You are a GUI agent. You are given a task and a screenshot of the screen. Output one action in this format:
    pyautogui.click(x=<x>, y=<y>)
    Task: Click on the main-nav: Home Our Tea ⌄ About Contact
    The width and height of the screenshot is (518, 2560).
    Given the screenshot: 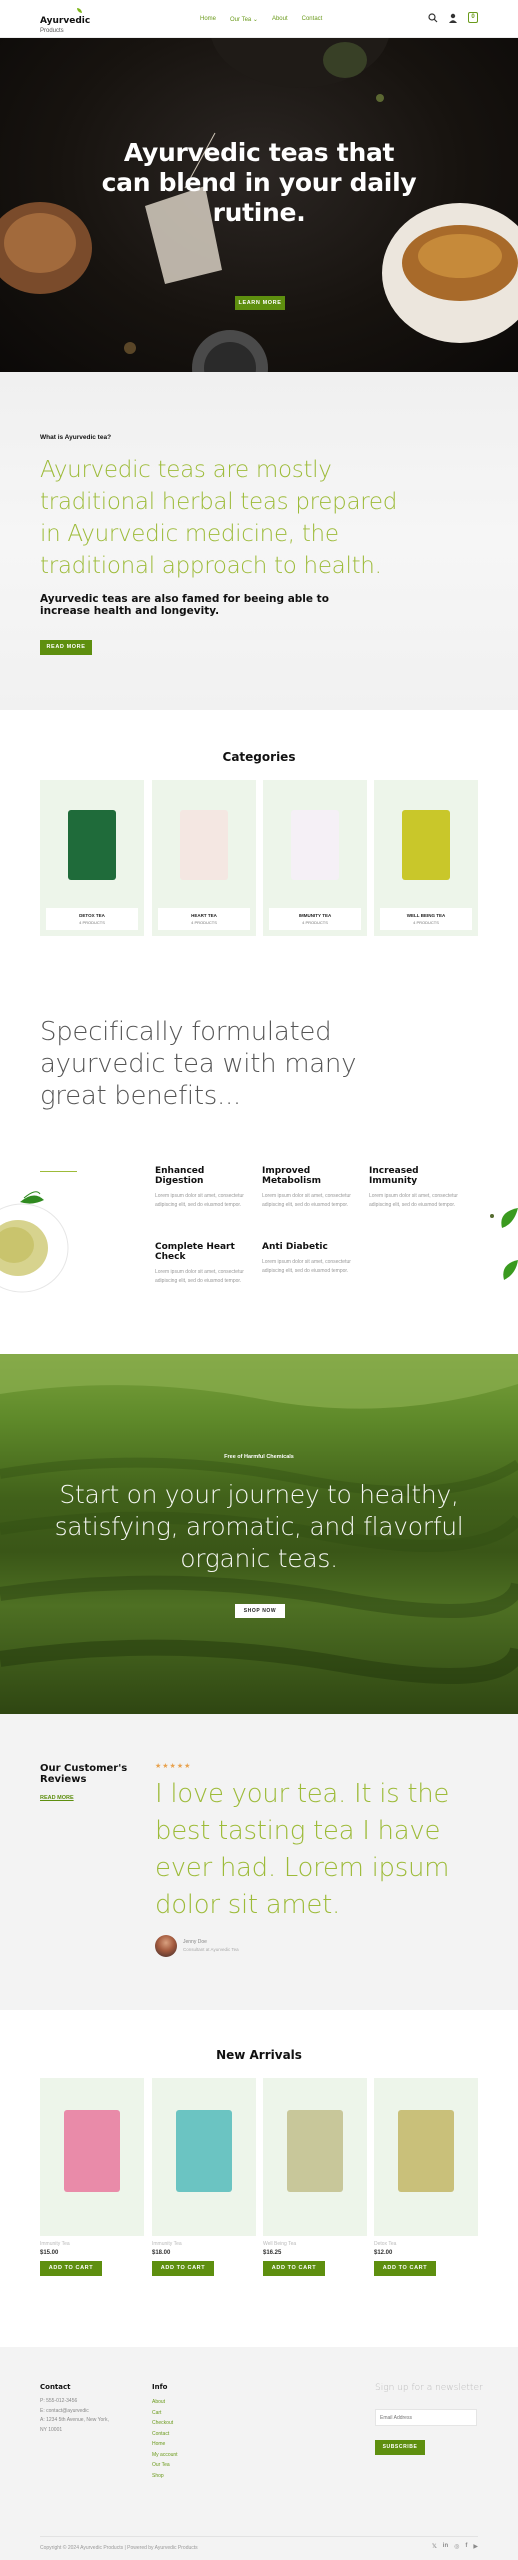 What is the action you would take?
    pyautogui.click(x=261, y=19)
    